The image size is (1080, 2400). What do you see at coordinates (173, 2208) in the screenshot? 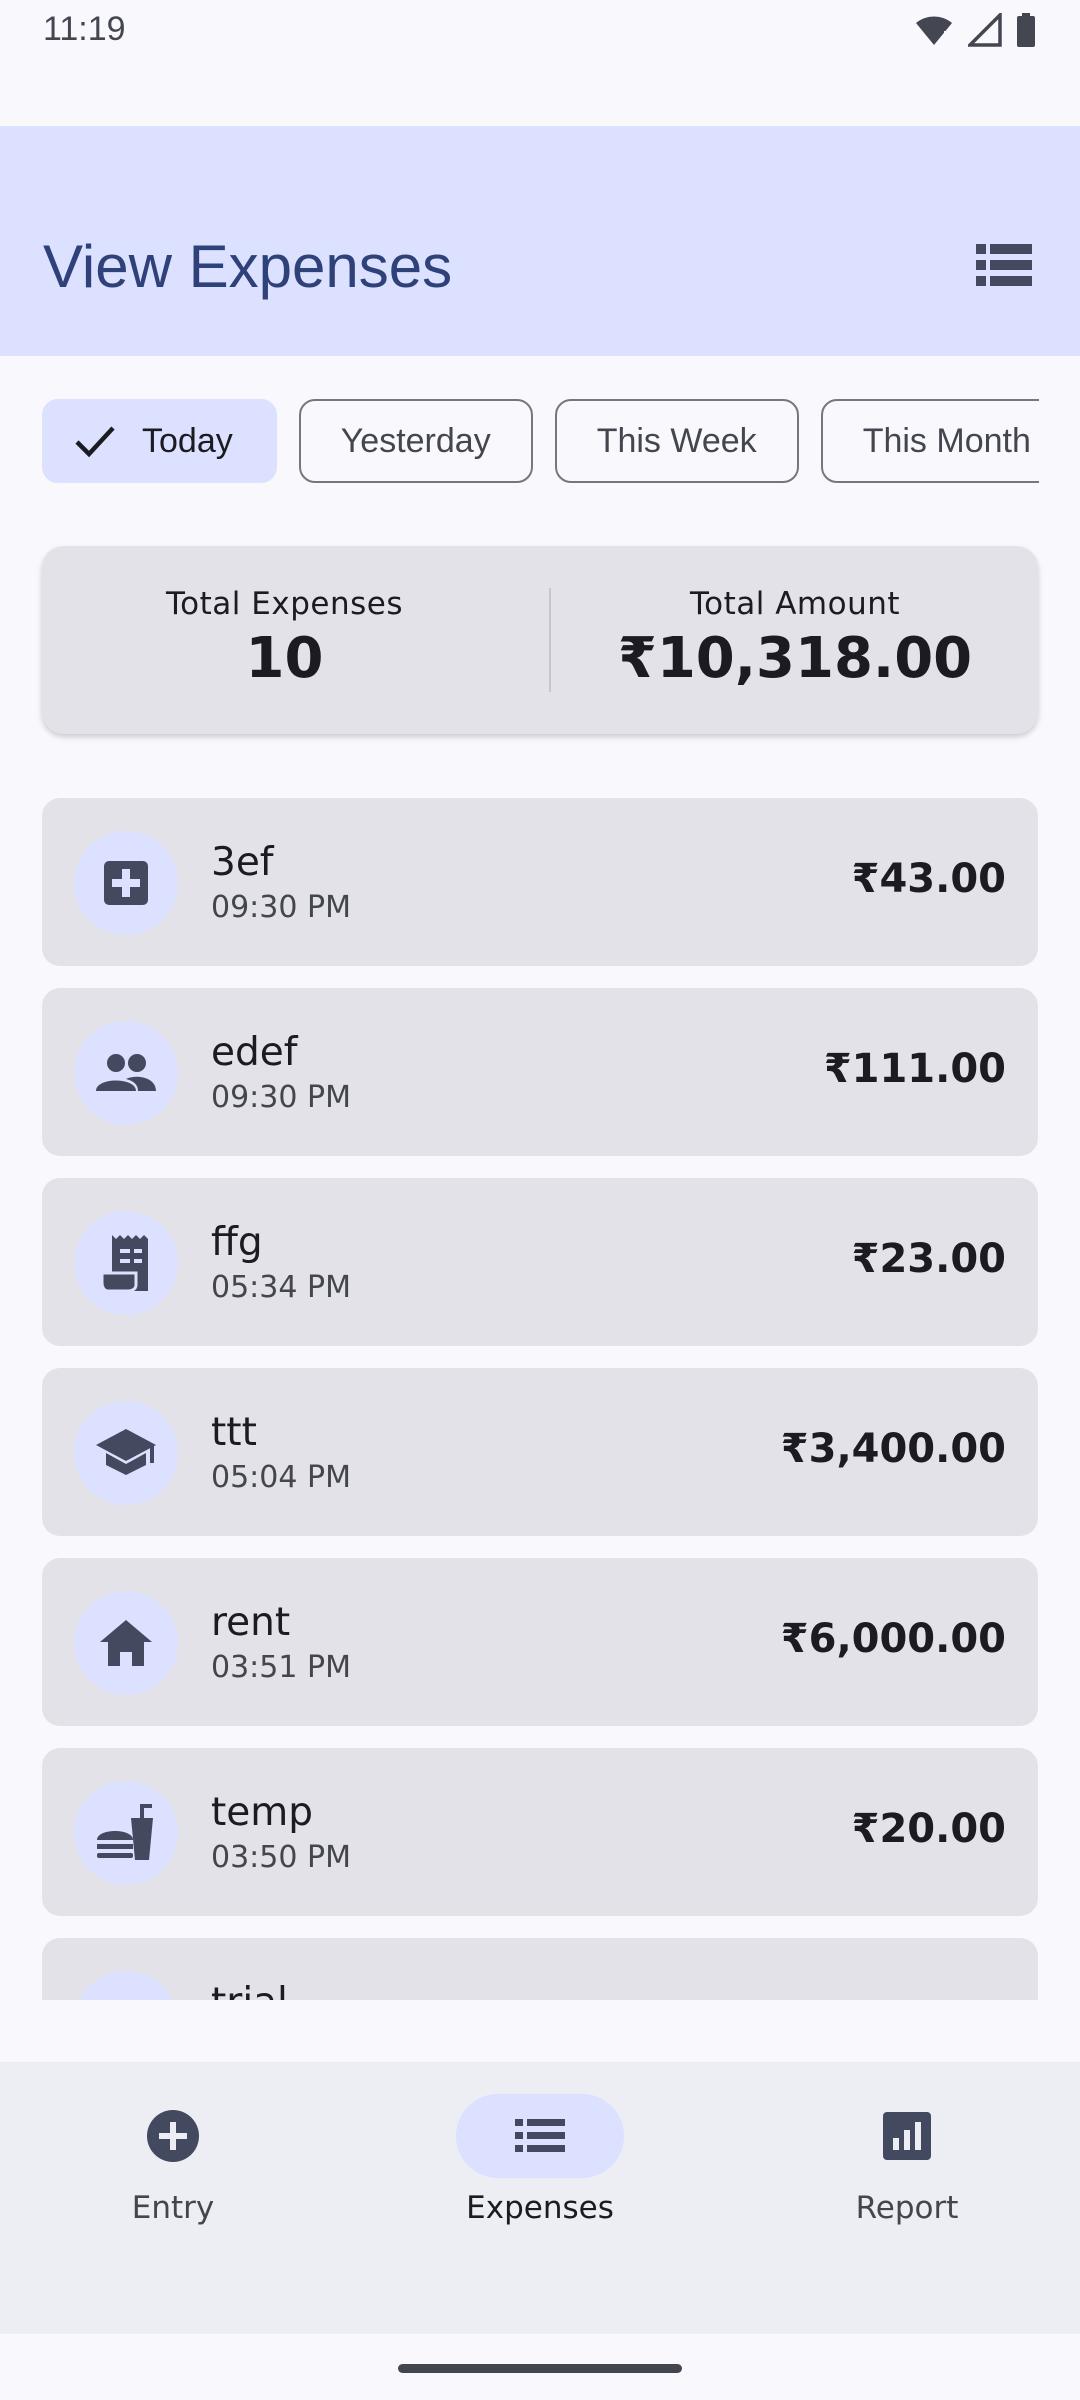
I see `nav-label: Entry` at bounding box center [173, 2208].